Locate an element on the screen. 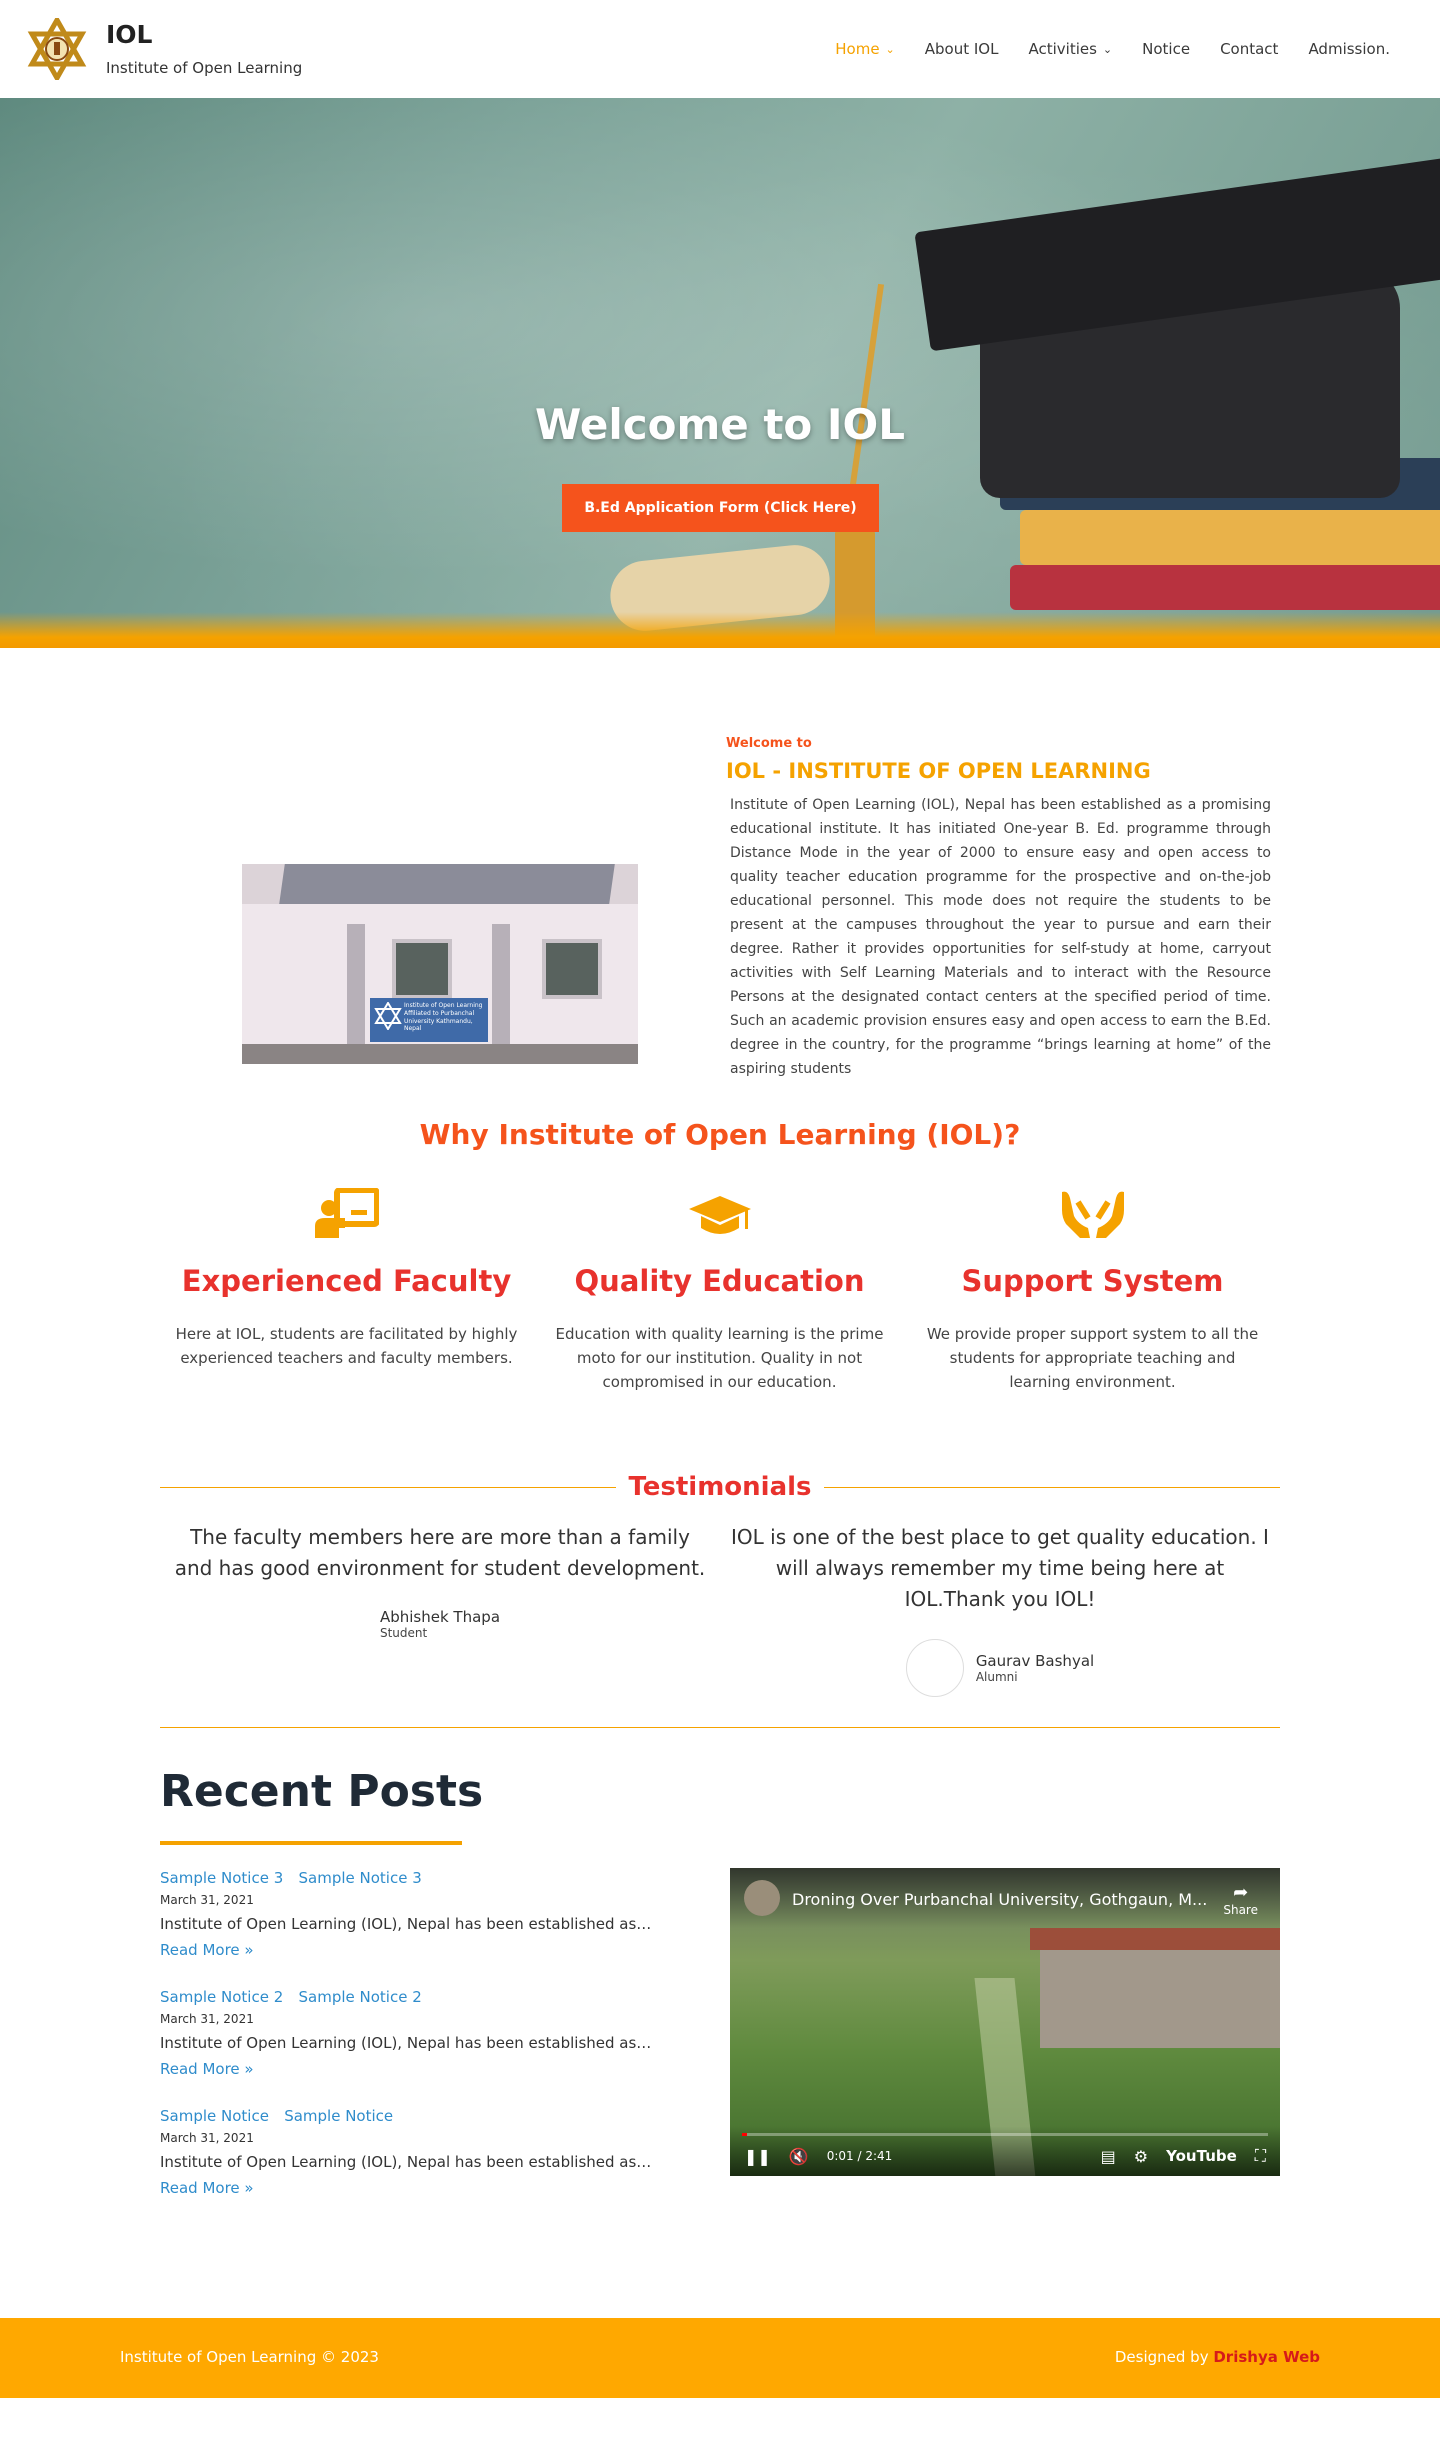 This screenshot has height=2438, width=1440. site-title: IOL is located at coordinates (204, 35).